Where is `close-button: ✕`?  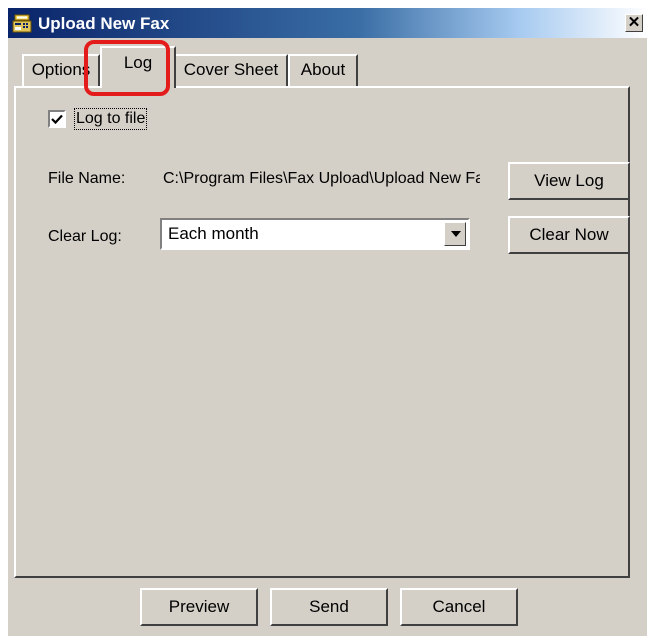 close-button: ✕ is located at coordinates (634, 23).